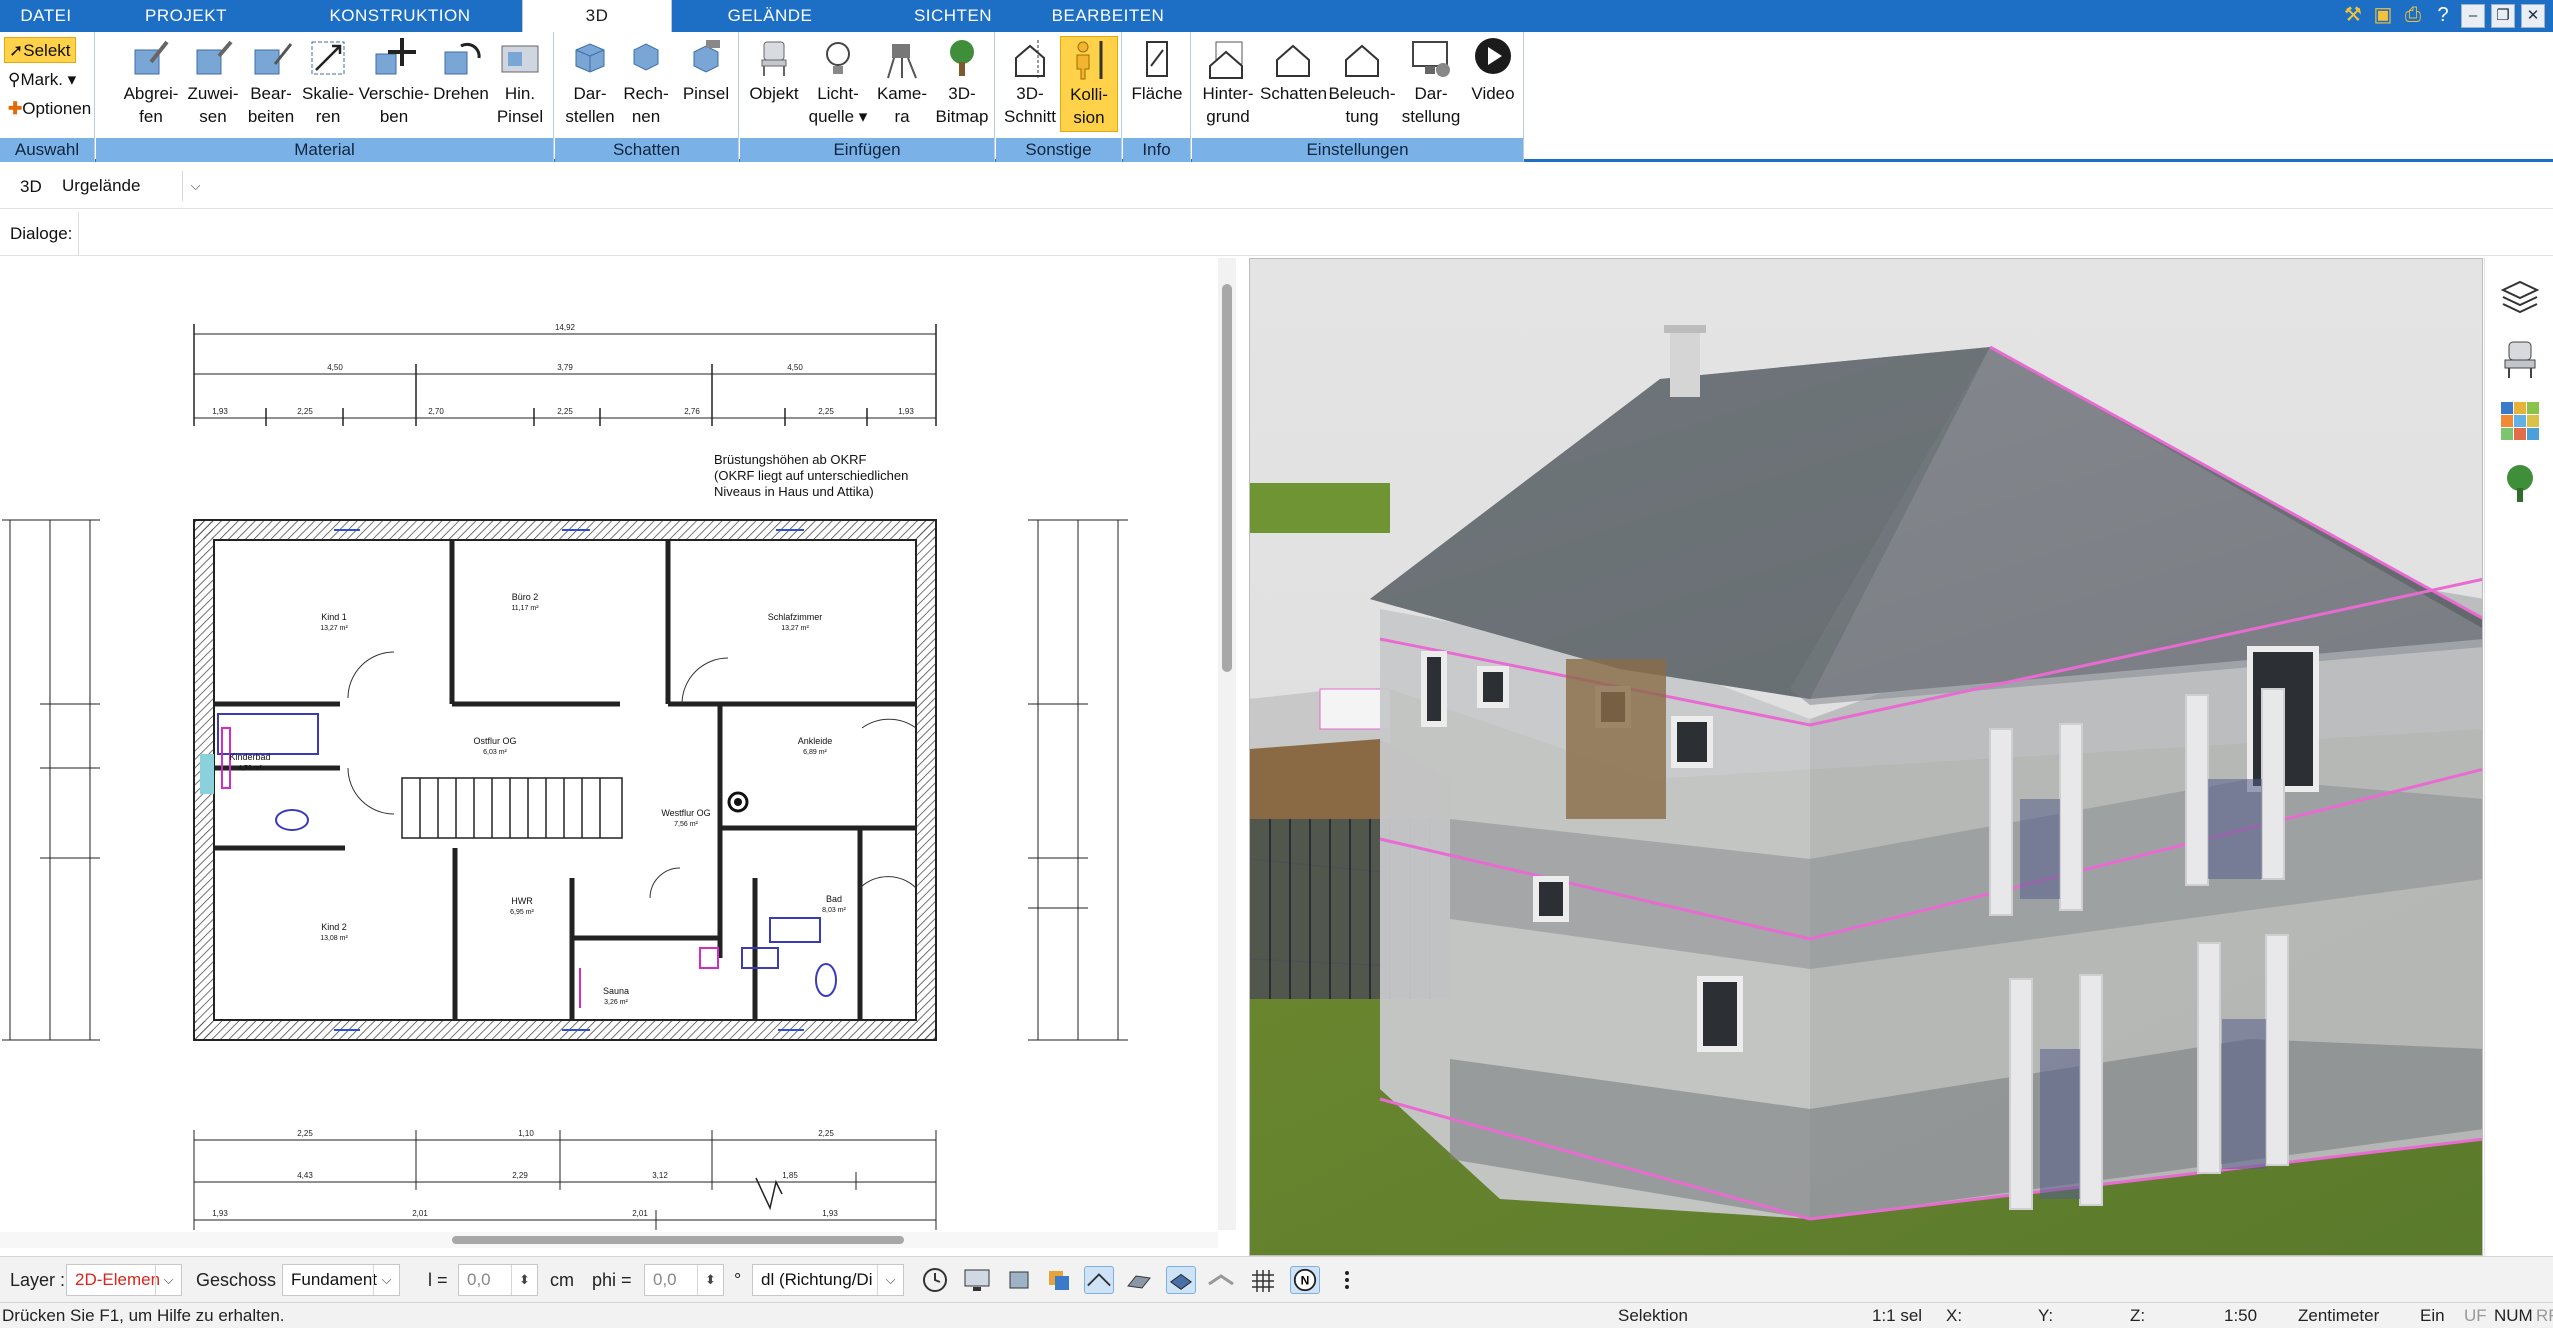 Image resolution: width=2553 pixels, height=1328 pixels. I want to click on shadow-compute-icon, so click(646, 57).